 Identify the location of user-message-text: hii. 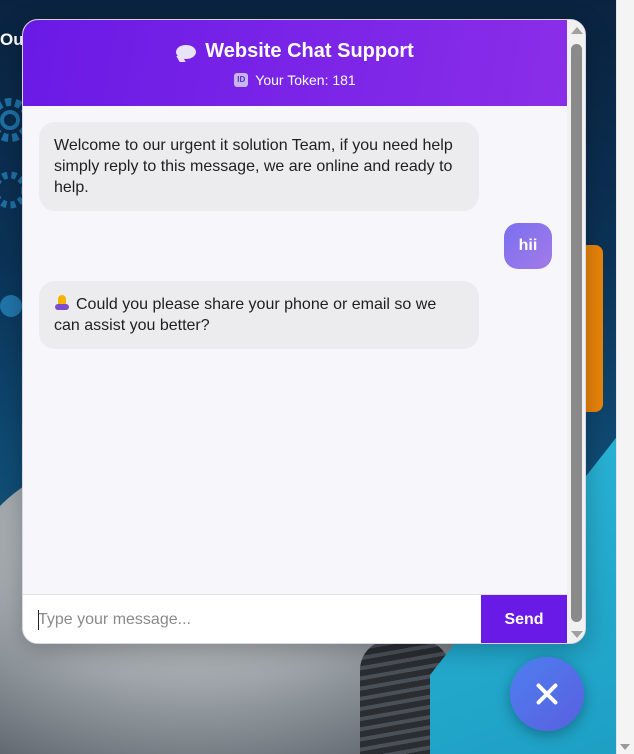
(528, 245).